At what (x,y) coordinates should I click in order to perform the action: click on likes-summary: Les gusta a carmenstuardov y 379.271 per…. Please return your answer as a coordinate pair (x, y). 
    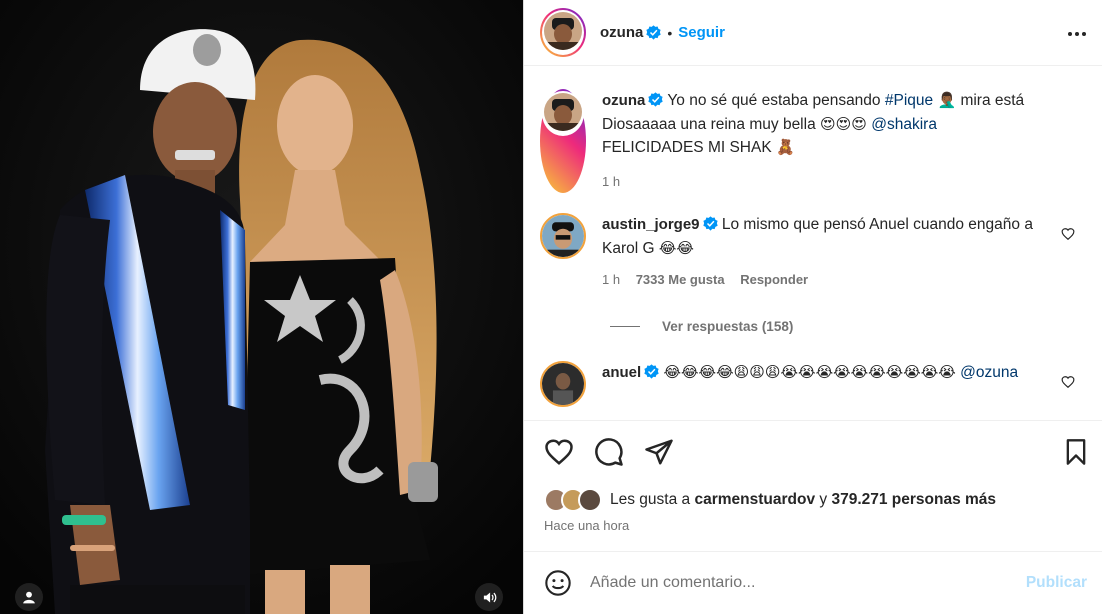
    Looking at the image, I should click on (770, 500).